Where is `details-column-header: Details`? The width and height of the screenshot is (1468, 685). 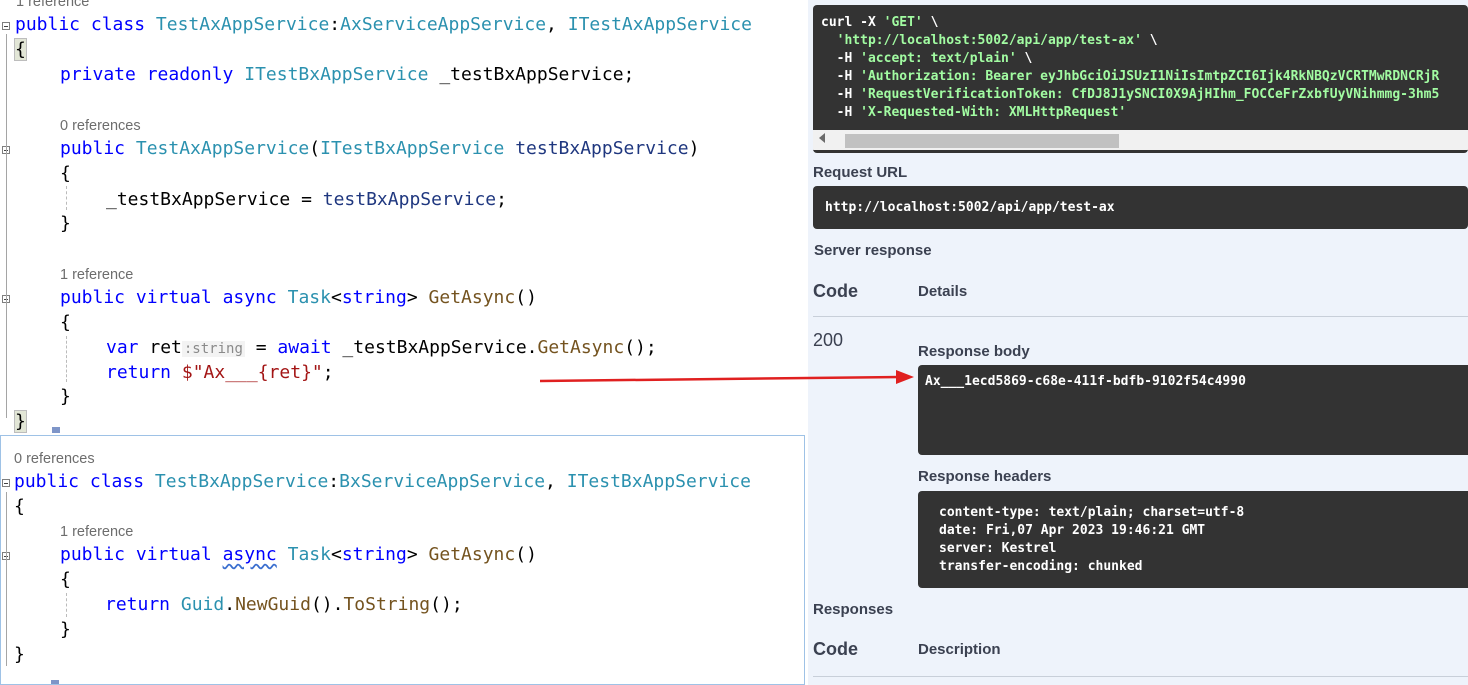
details-column-header: Details is located at coordinates (943, 291).